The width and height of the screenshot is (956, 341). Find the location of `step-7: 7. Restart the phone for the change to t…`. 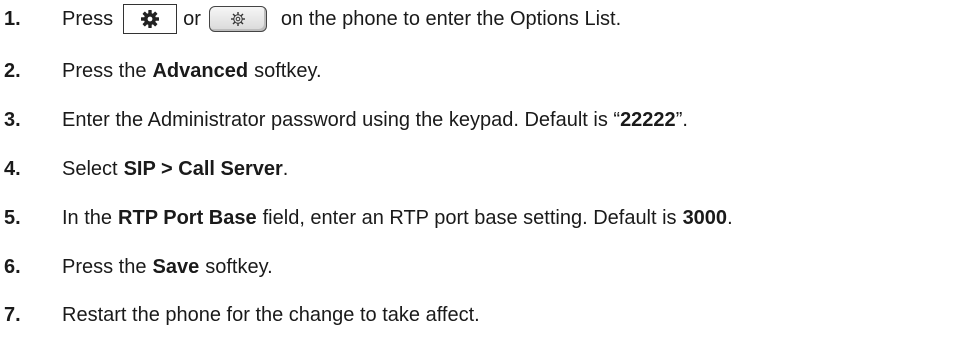

step-7: 7. Restart the phone for the change to t… is located at coordinates (240, 315).